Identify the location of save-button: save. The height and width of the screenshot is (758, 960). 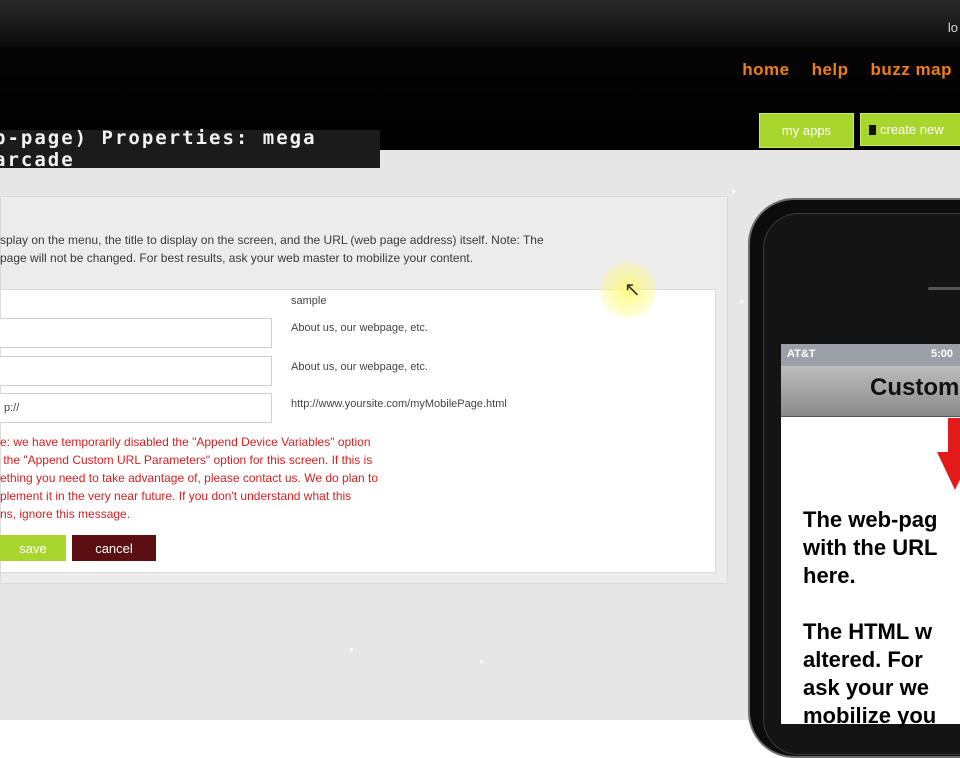
(33, 548).